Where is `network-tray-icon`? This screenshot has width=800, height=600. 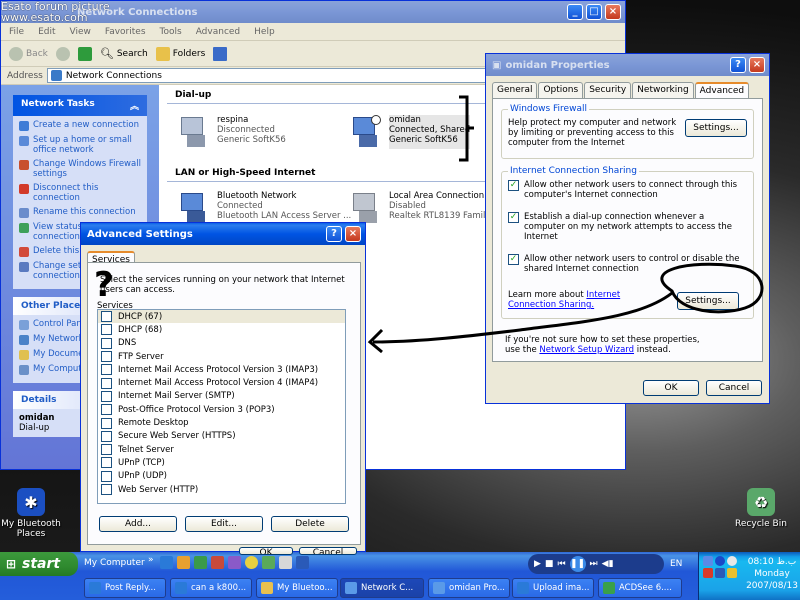
network-tray-icon is located at coordinates (708, 561).